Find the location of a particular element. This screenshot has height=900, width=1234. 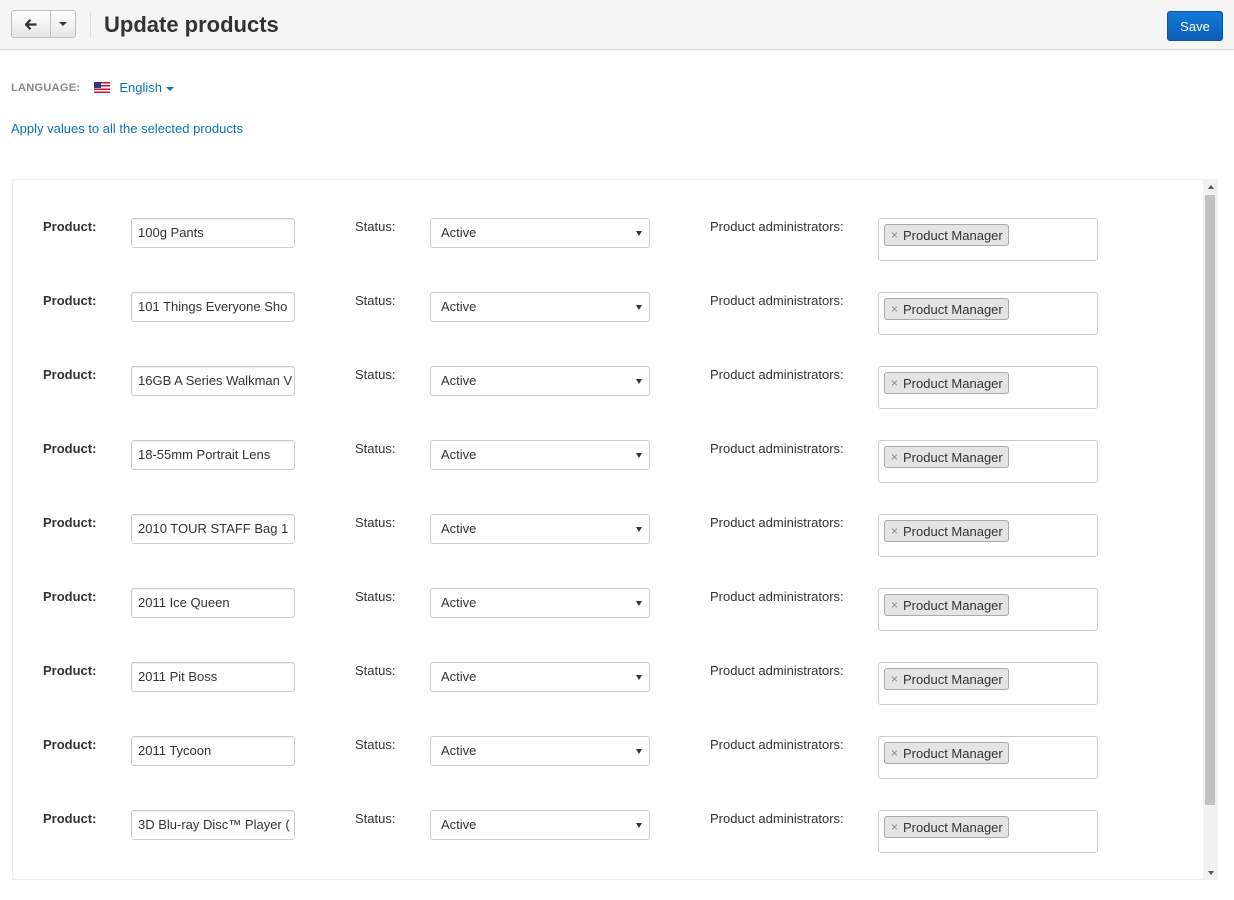

save-button: Save is located at coordinates (1195, 26).